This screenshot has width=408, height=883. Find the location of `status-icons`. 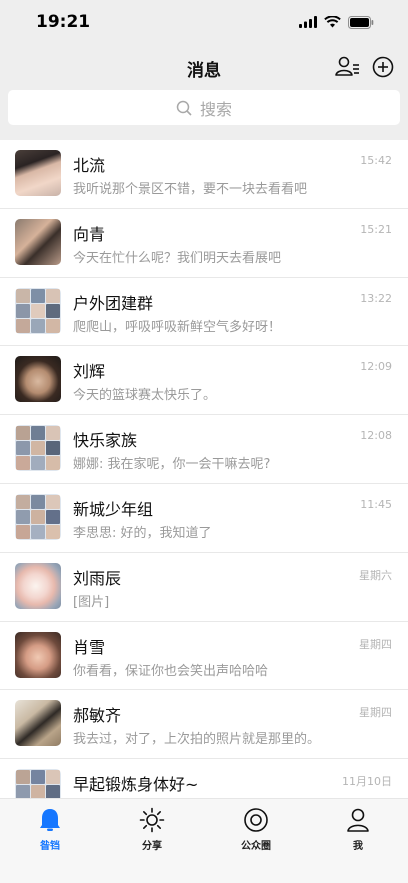

status-icons is located at coordinates (336, 22).